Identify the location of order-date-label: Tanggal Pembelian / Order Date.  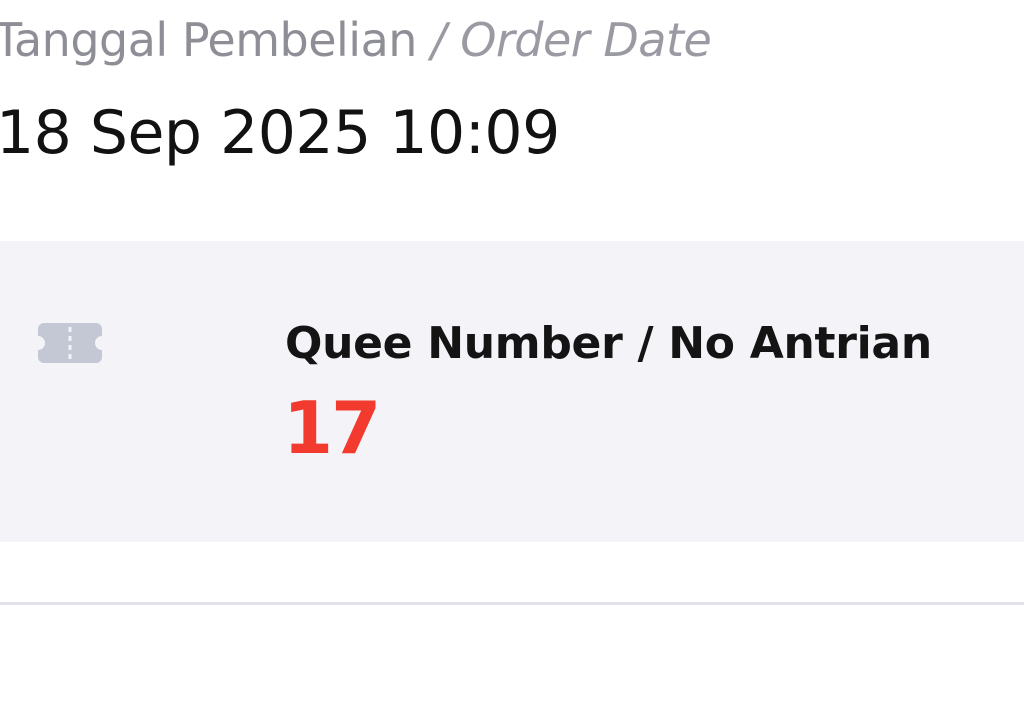
(356, 40).